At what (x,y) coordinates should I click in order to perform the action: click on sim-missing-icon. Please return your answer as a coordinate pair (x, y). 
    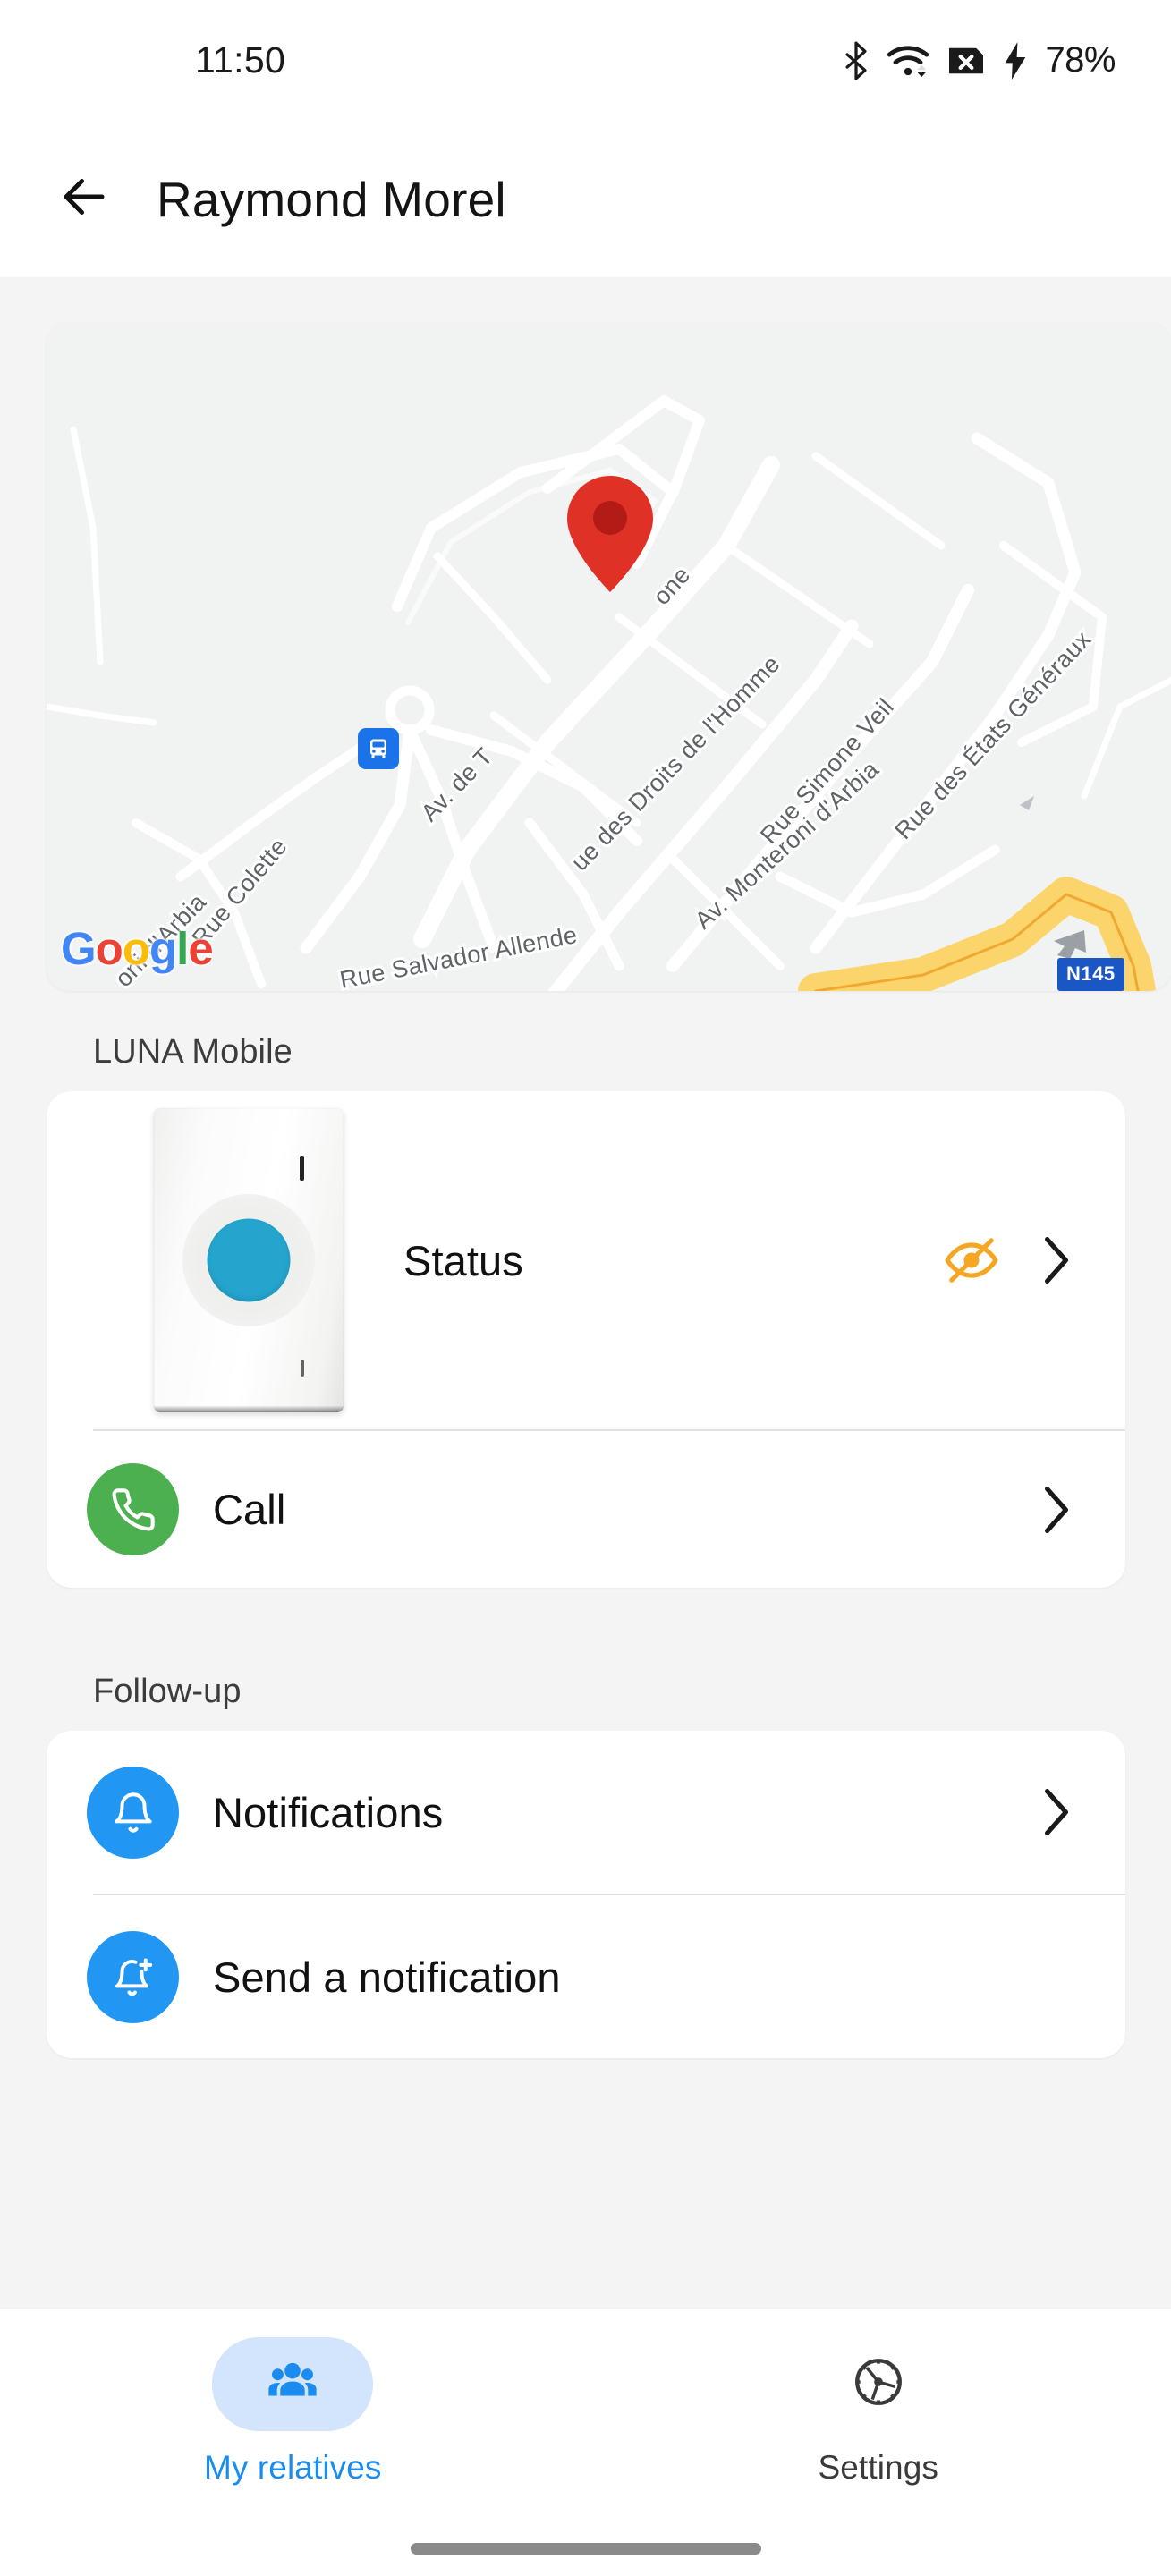
    Looking at the image, I should click on (966, 61).